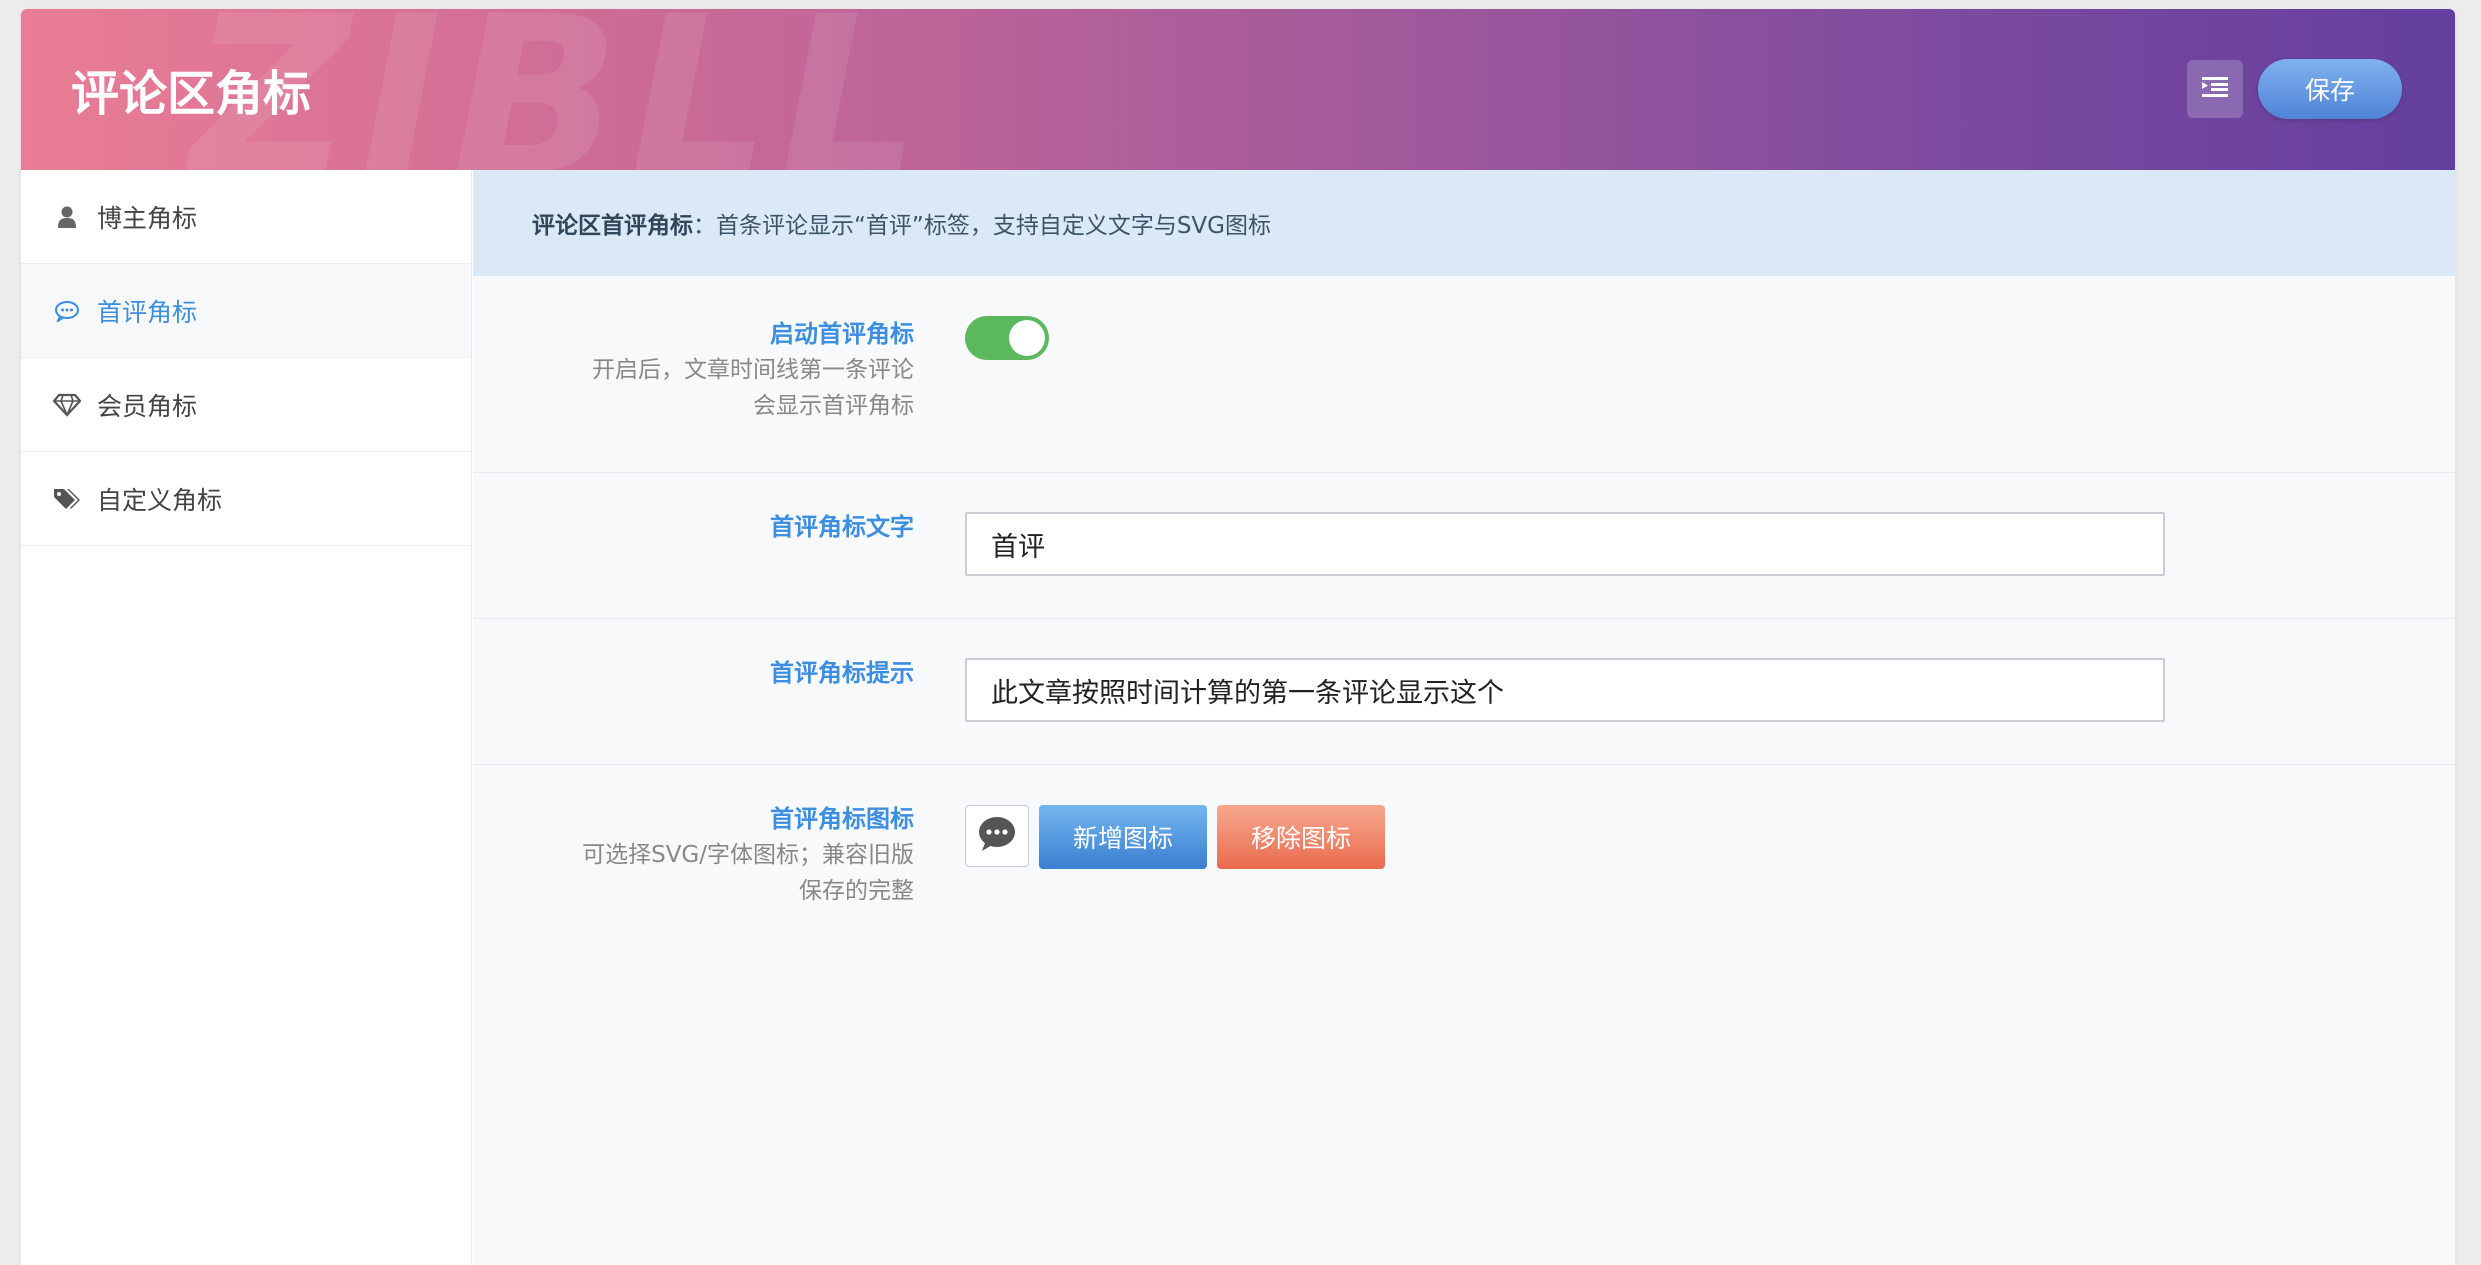 The width and height of the screenshot is (2481, 1265). I want to click on toggle-knob, so click(1027, 338).